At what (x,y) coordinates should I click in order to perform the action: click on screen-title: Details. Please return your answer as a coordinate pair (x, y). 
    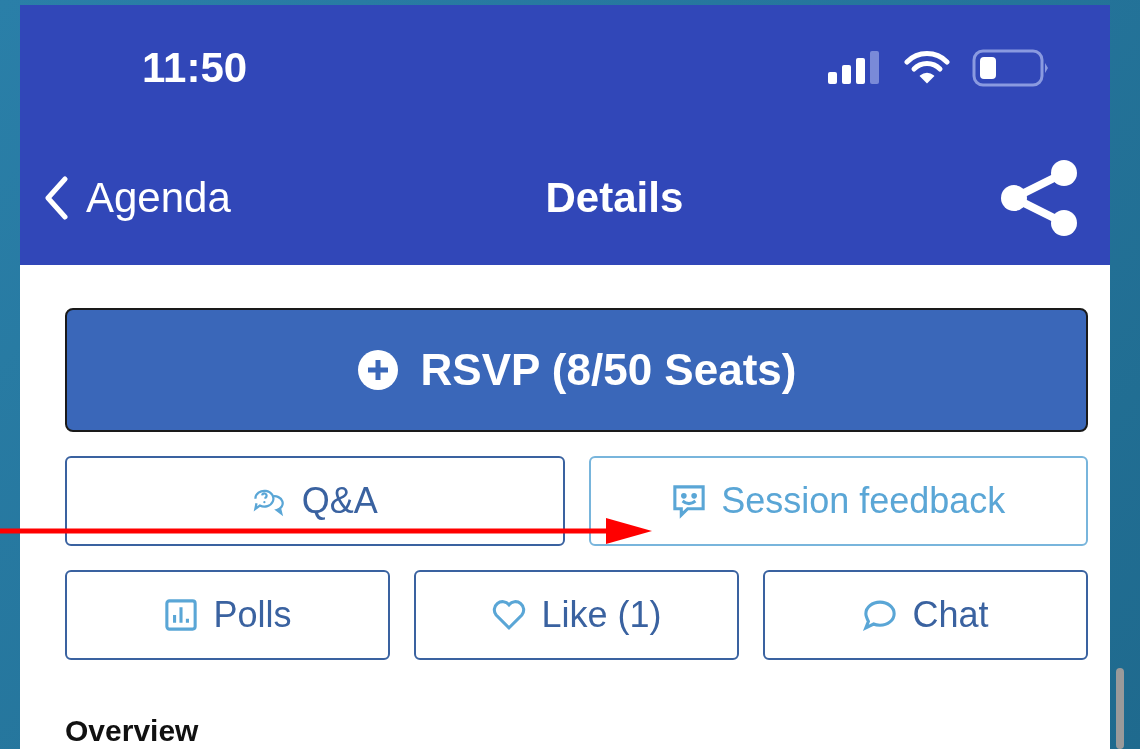
    Looking at the image, I should click on (614, 197).